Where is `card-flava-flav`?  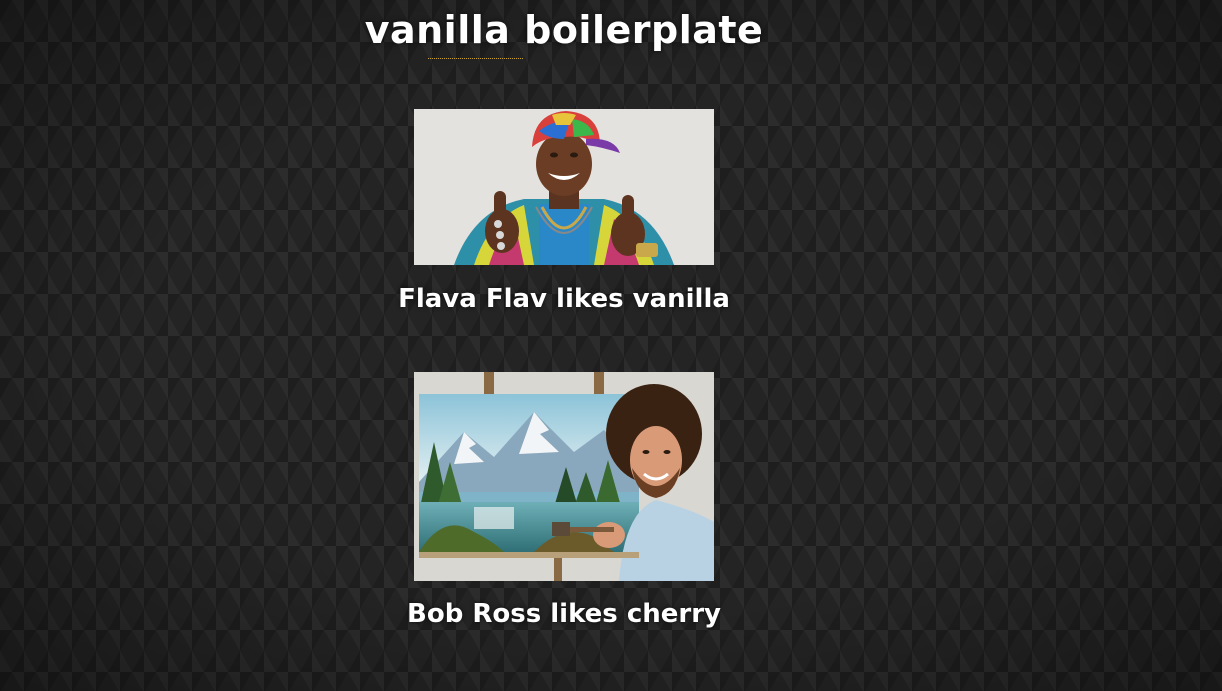
card-flava-flav is located at coordinates (564, 187).